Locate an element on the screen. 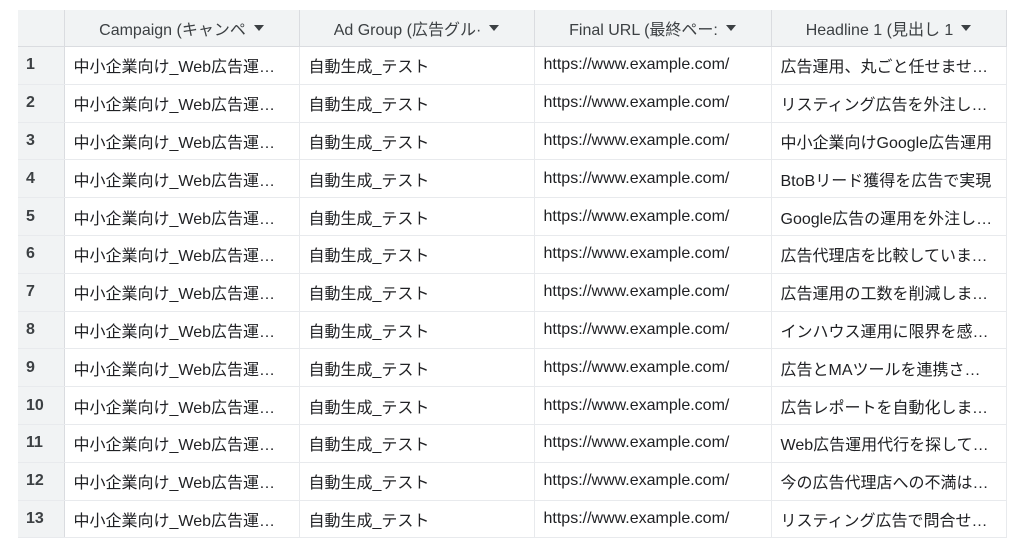  row-number: 10 is located at coordinates (41, 405).